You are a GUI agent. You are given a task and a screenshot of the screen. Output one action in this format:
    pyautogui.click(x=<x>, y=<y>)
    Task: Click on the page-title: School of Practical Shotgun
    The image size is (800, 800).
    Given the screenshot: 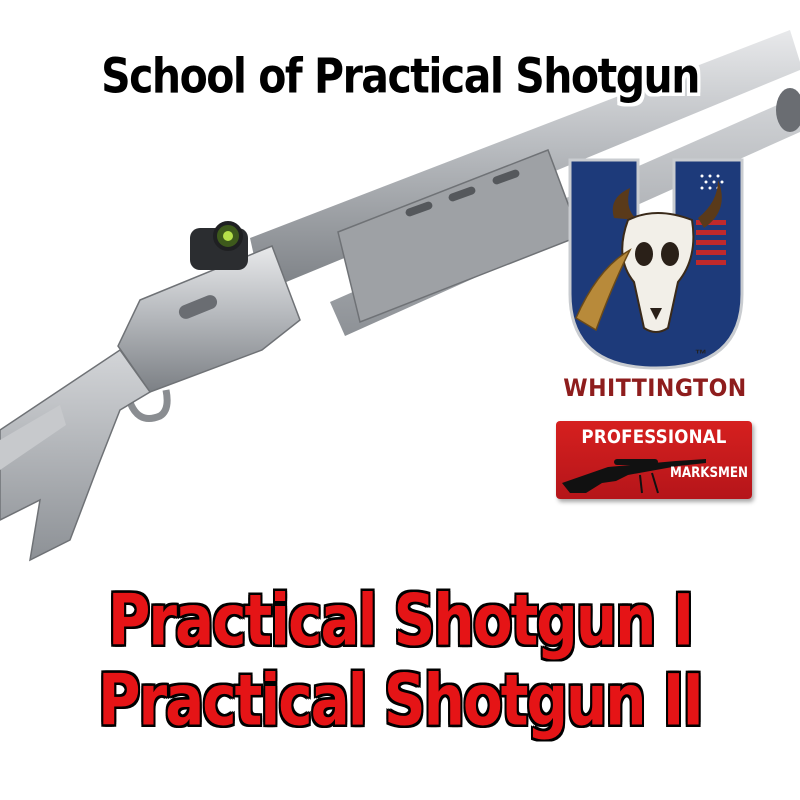 What is the action you would take?
    pyautogui.click(x=400, y=76)
    